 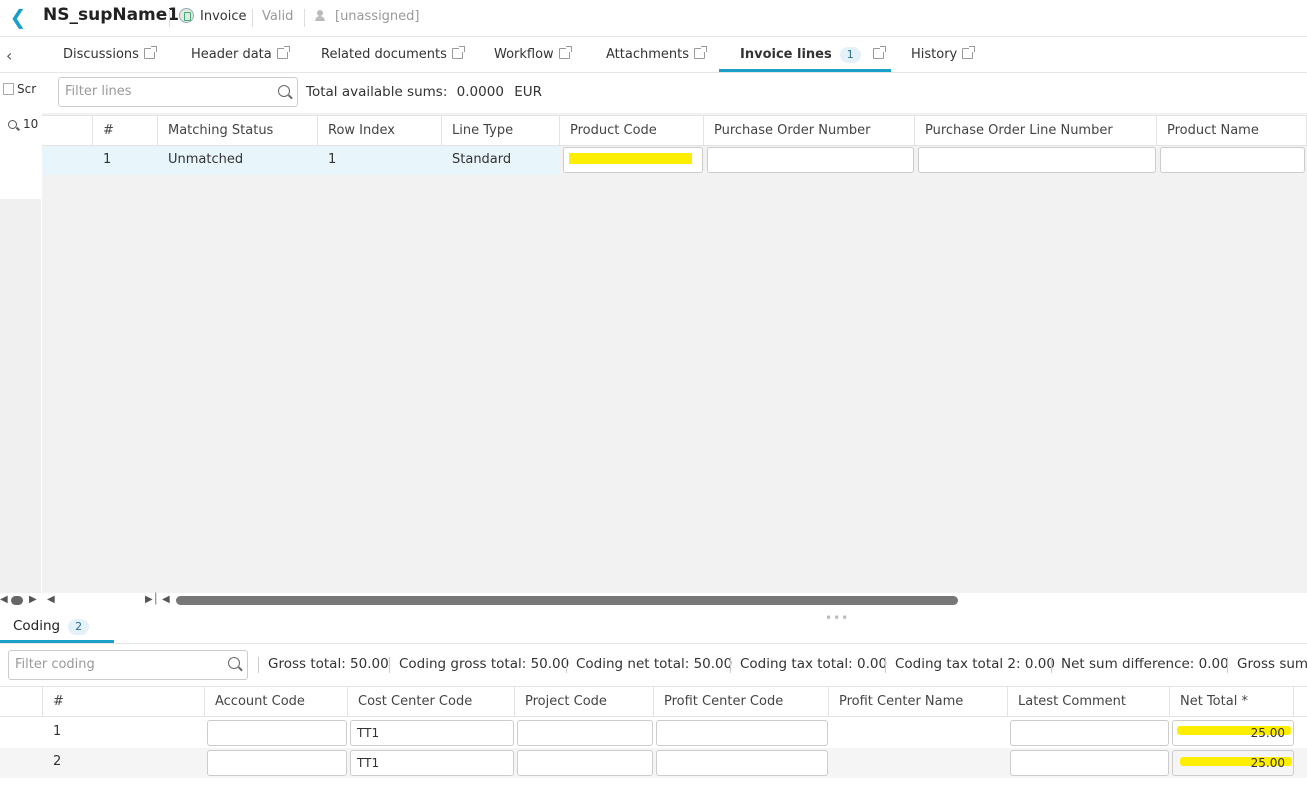 I want to click on zoom-control: 10, so click(x=27, y=124).